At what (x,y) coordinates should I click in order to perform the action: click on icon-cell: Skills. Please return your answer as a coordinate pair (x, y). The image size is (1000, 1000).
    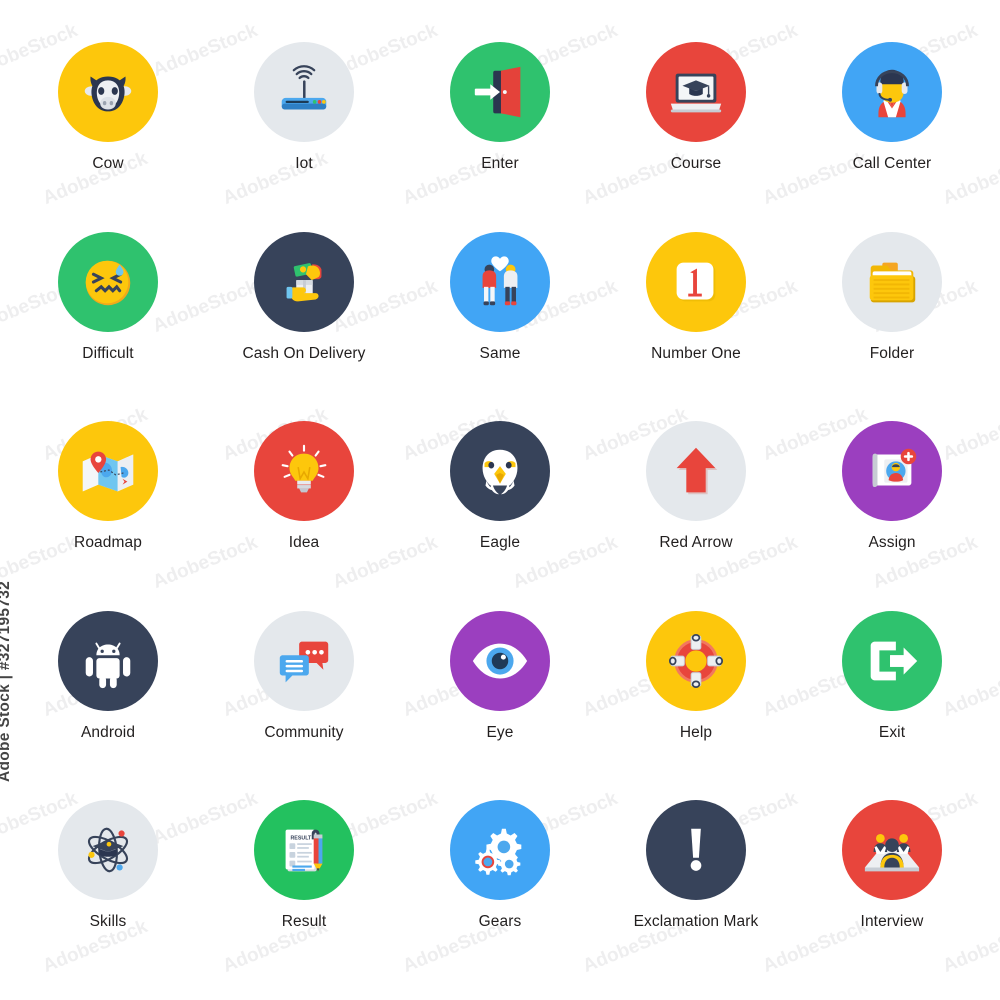
    Looking at the image, I should click on (108, 875).